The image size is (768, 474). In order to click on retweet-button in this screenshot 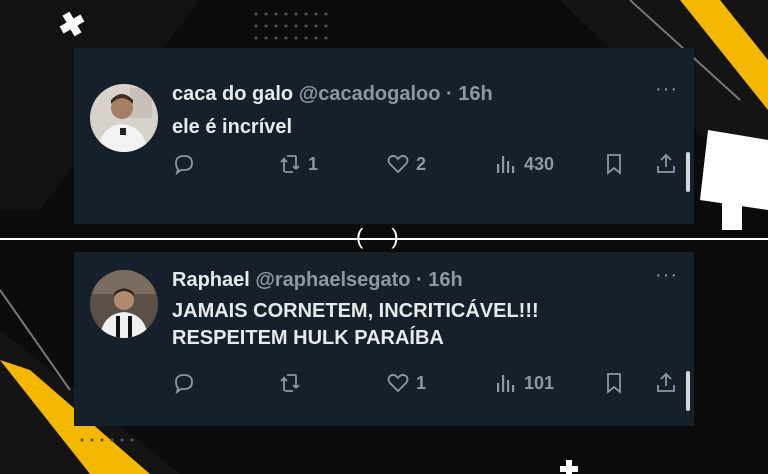, I will do `click(293, 383)`.